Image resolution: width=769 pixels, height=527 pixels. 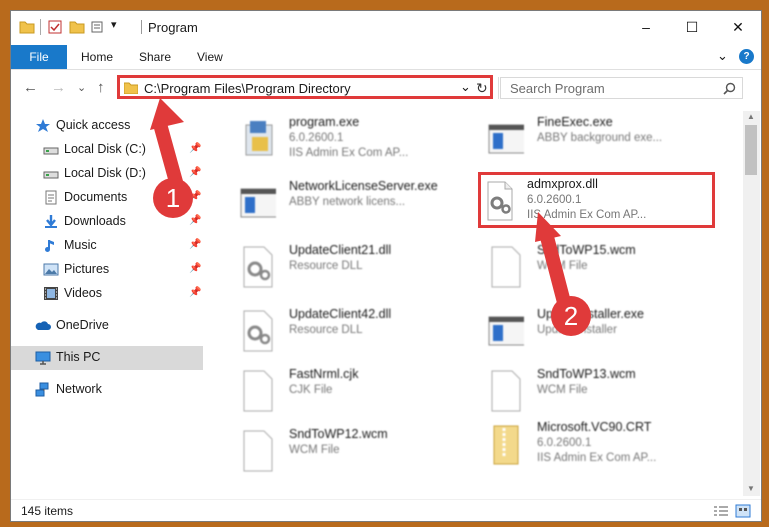 What do you see at coordinates (107, 222) in the screenshot?
I see `sidebar-item-downloads: Downloads 📌` at bounding box center [107, 222].